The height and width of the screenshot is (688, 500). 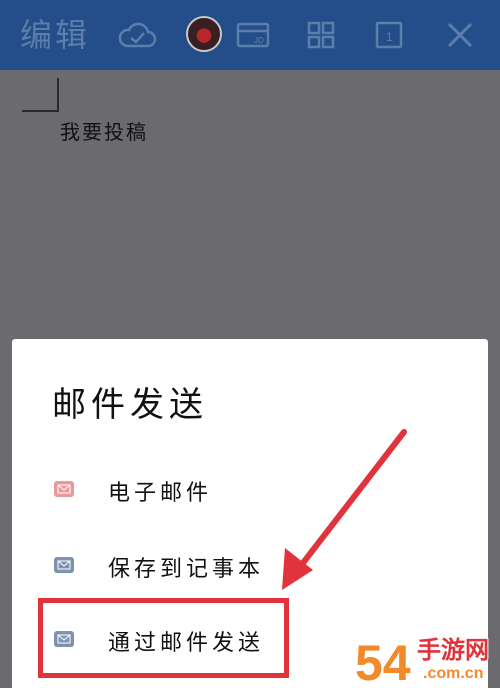 What do you see at coordinates (259, 40) in the screenshot?
I see `jd-badge: JD` at bounding box center [259, 40].